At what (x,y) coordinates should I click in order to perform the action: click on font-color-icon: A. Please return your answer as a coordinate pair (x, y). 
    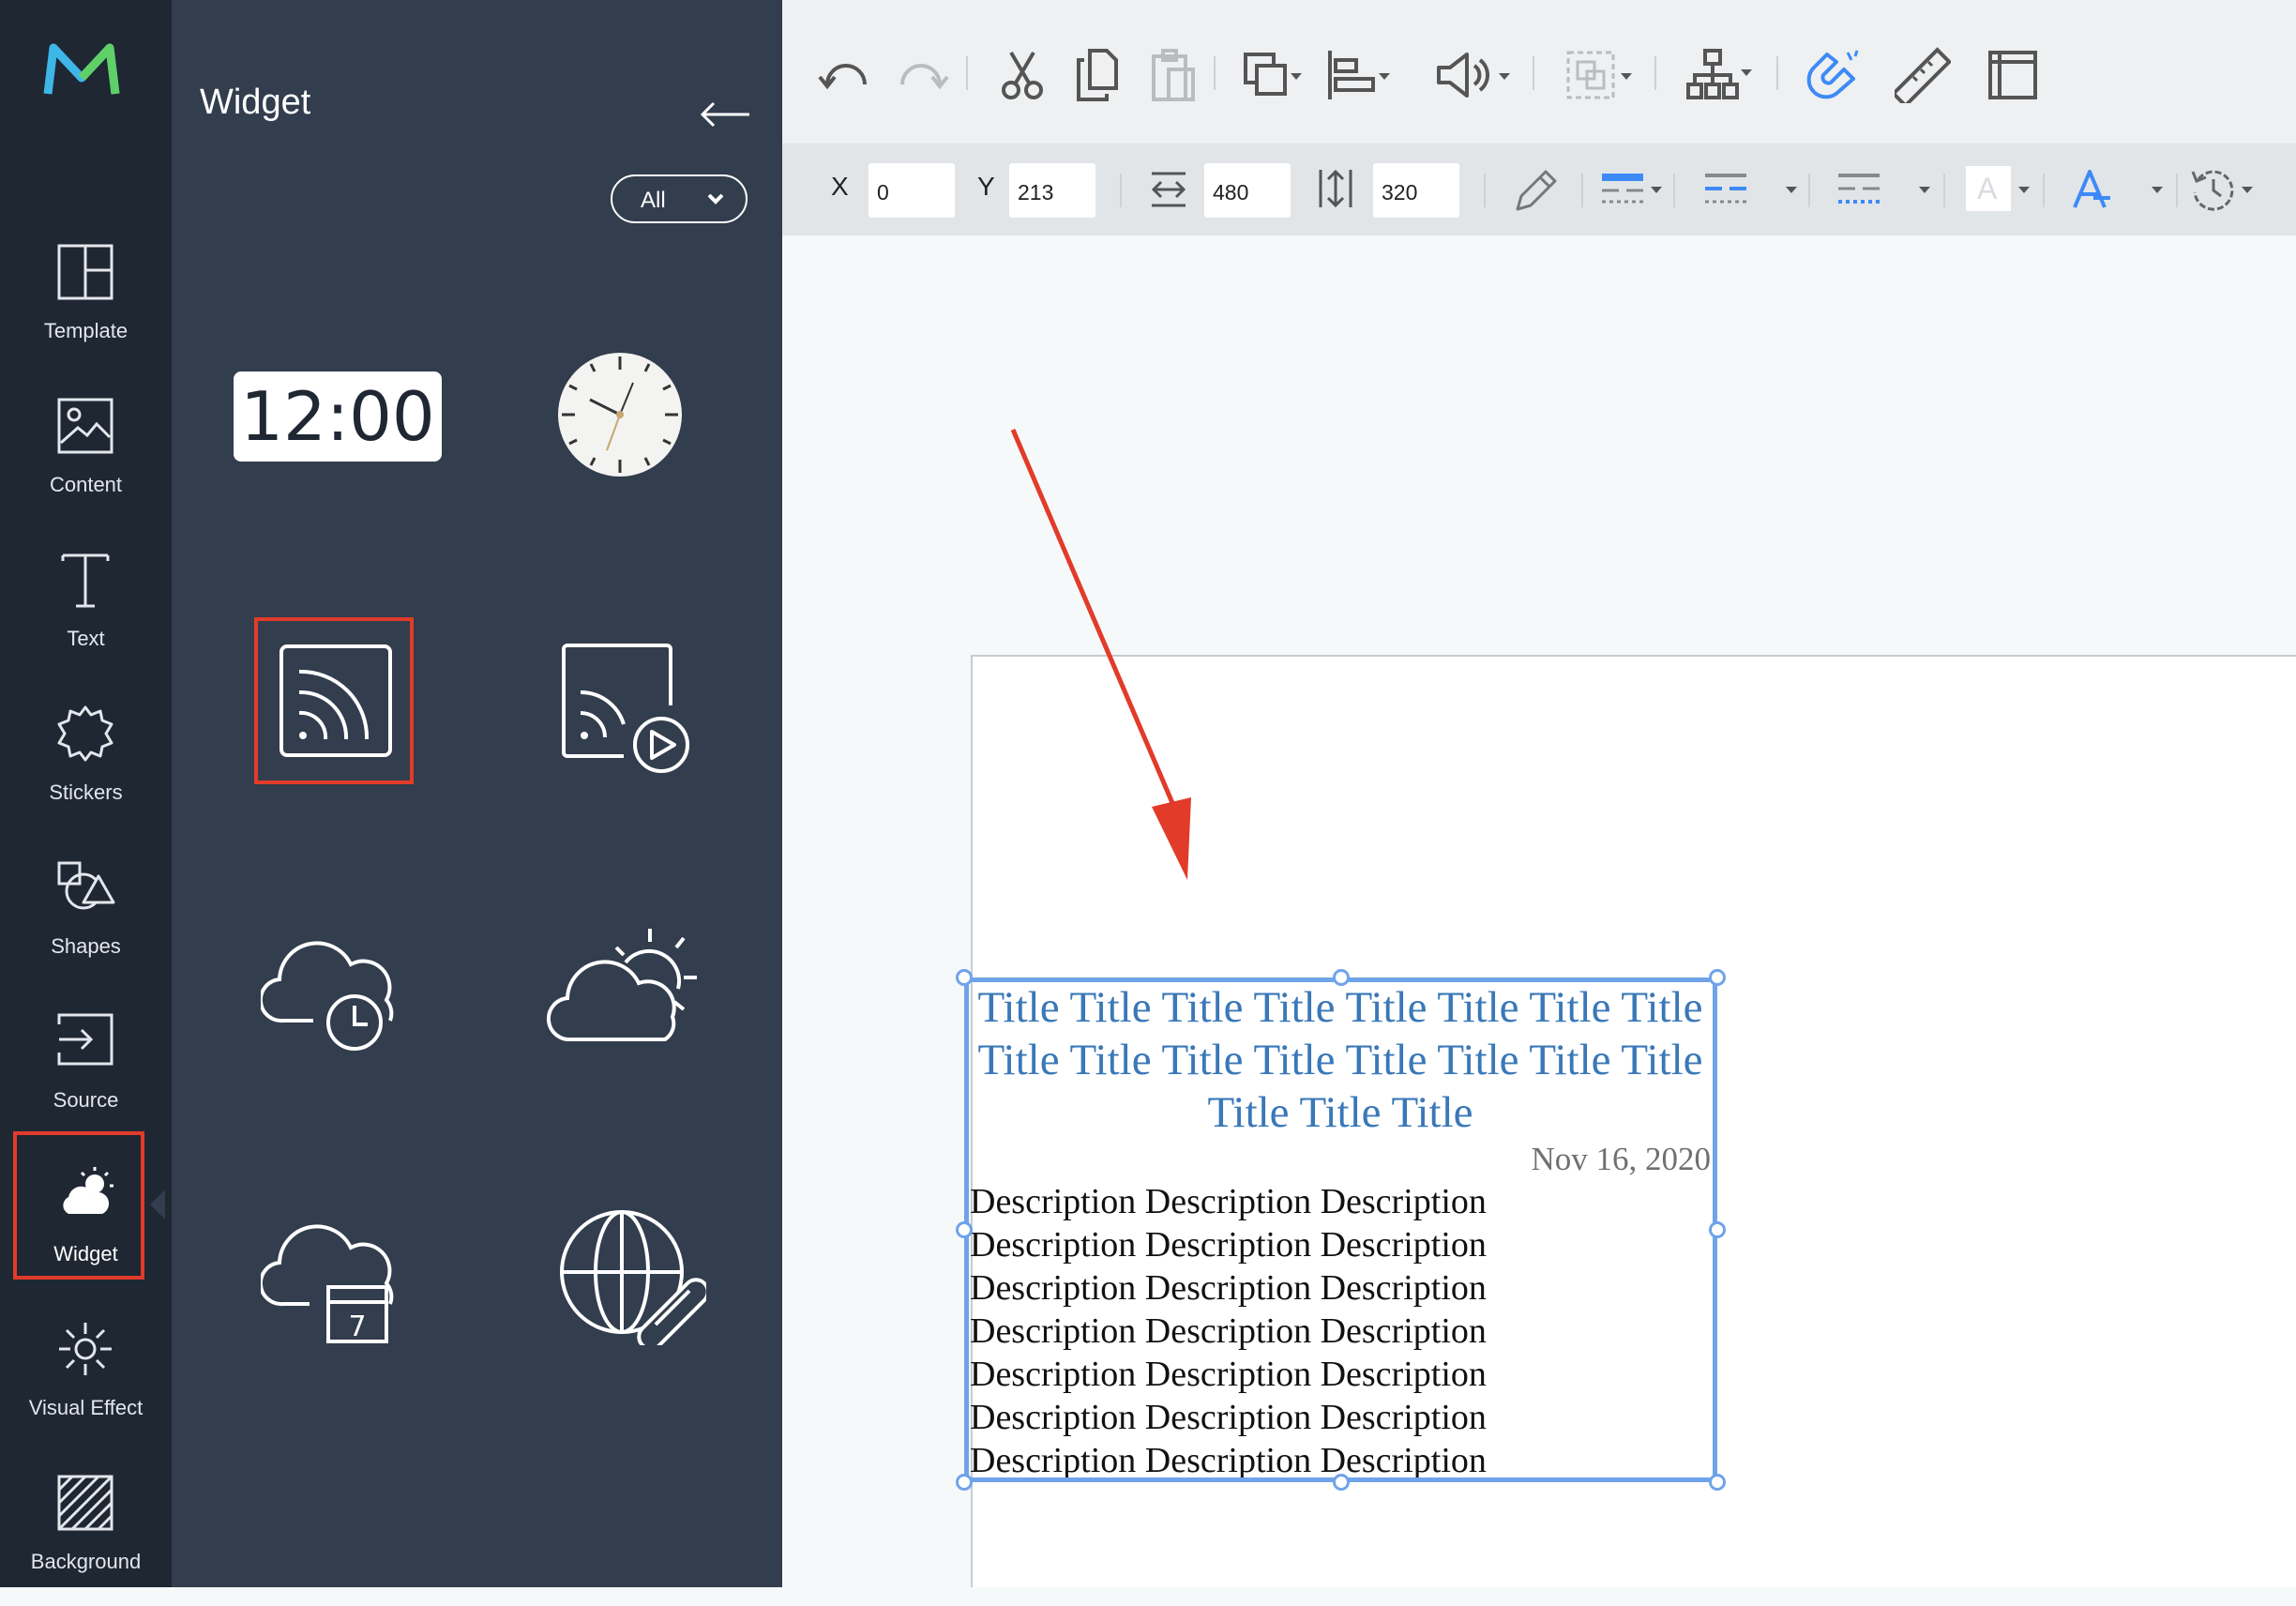
    Looking at the image, I should click on (1987, 189).